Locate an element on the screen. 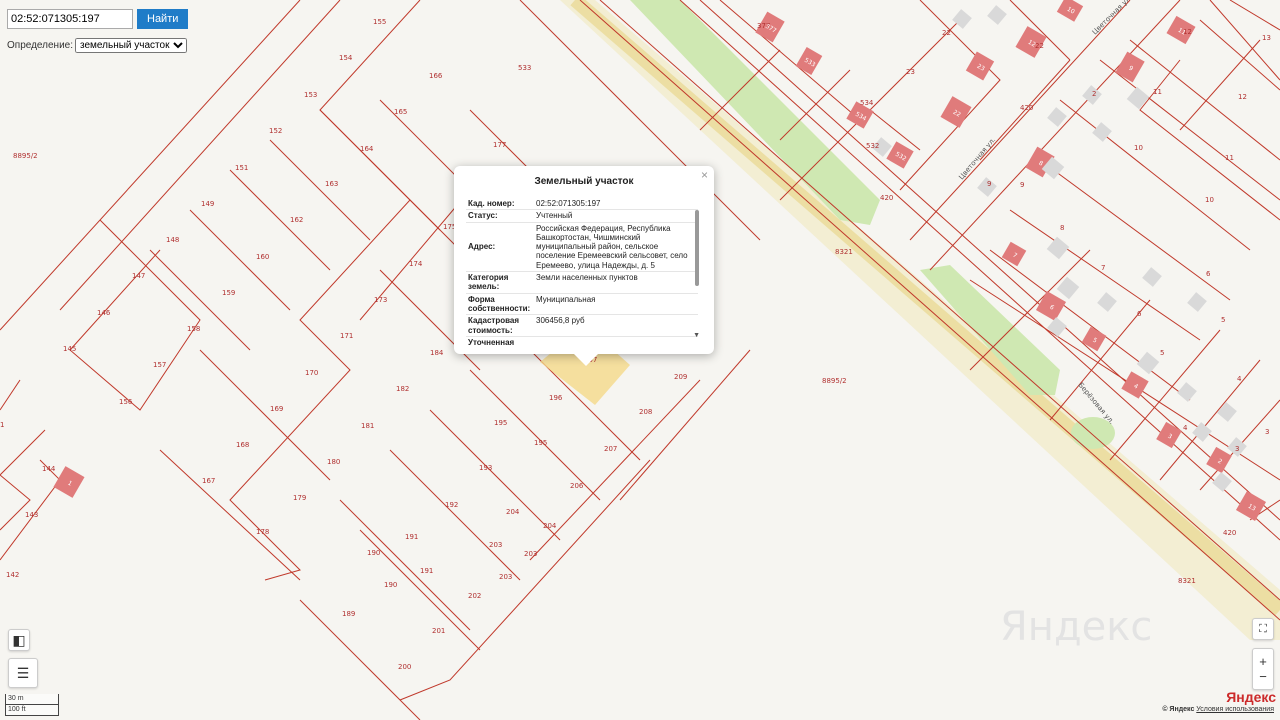 This screenshot has height=720, width=1280. row-key: Кад. номер: is located at coordinates (500, 204).